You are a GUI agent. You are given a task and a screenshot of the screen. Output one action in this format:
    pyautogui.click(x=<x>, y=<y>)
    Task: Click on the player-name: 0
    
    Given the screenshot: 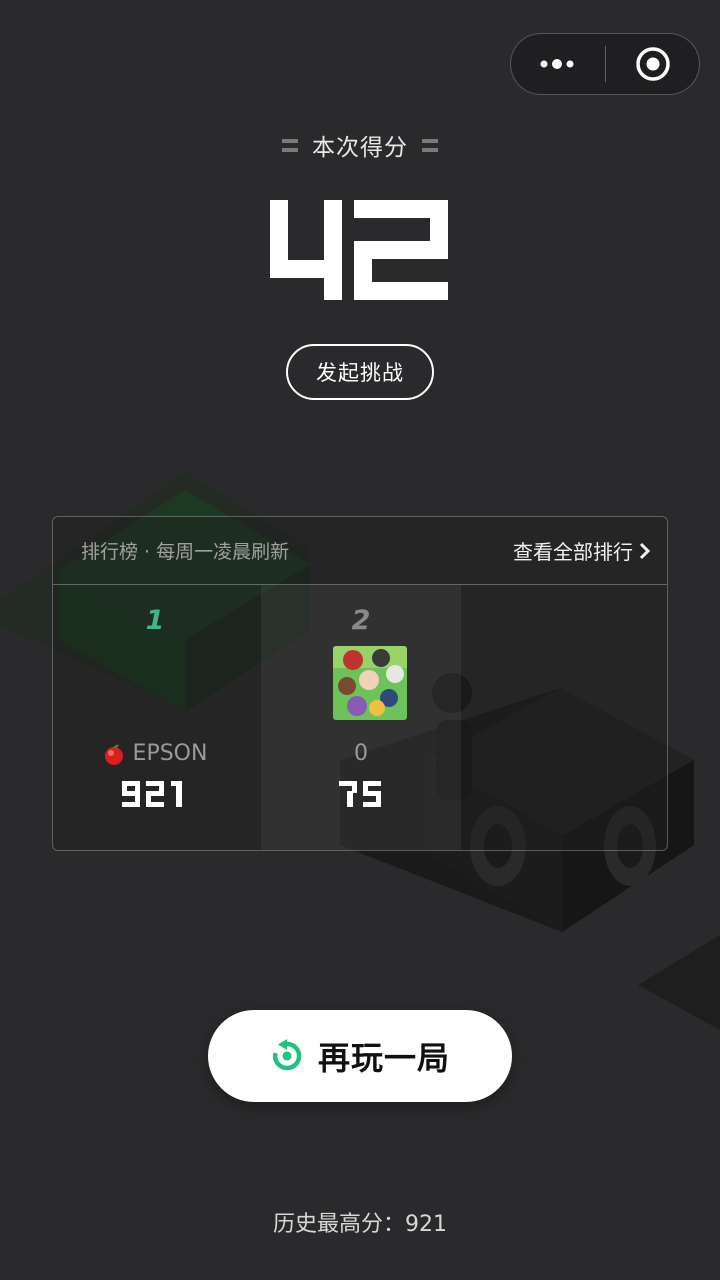 What is the action you would take?
    pyautogui.click(x=361, y=753)
    